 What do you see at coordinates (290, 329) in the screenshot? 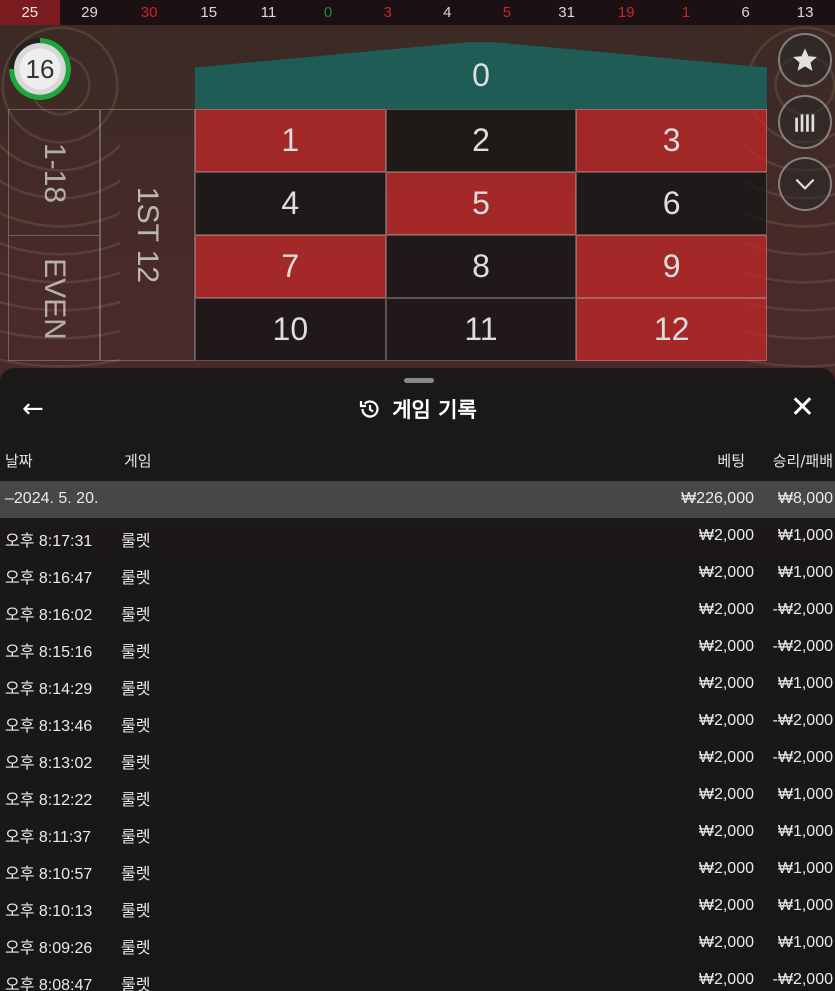
I see `bet-spot-number: 10` at bounding box center [290, 329].